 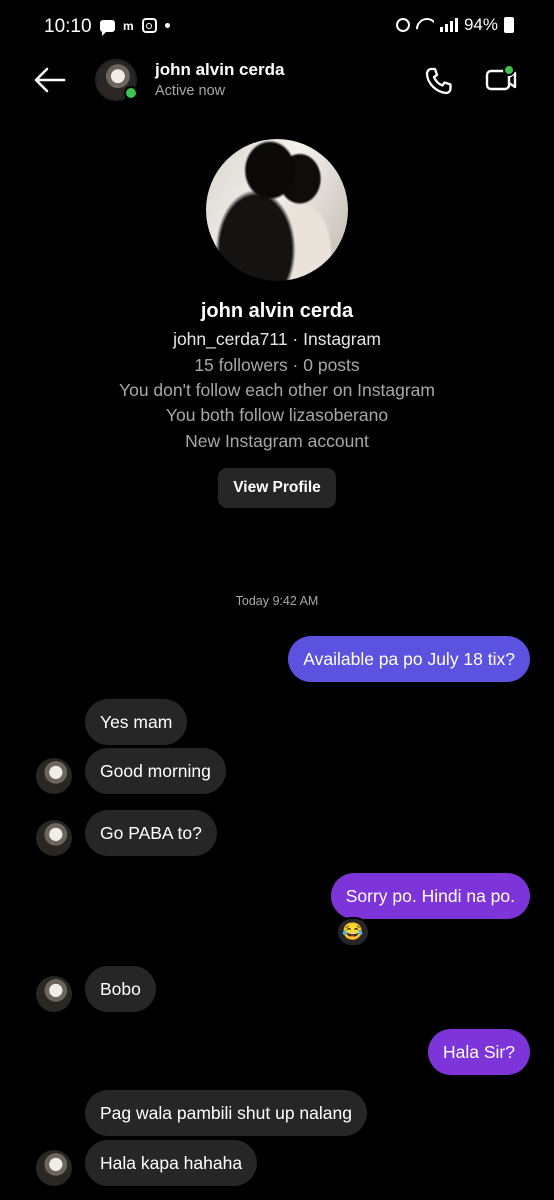 I want to click on incoming-message: Hala kapa hahaha, so click(x=171, y=1163).